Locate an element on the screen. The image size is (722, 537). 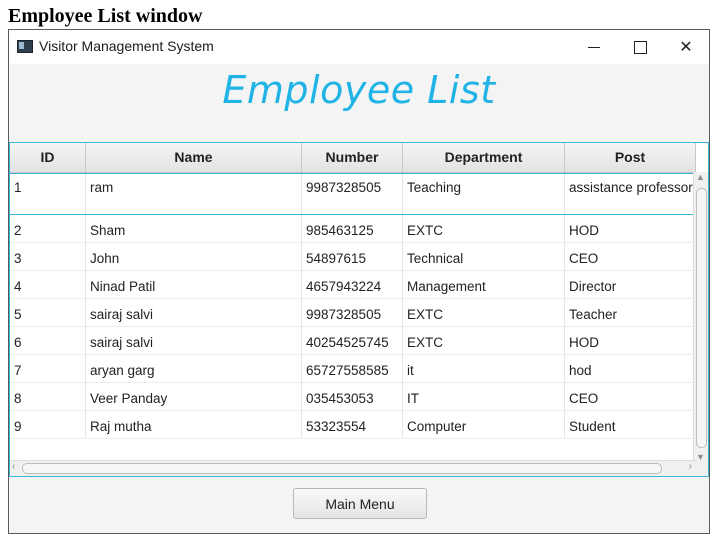
window-title: Visitor Management System is located at coordinates (126, 46).